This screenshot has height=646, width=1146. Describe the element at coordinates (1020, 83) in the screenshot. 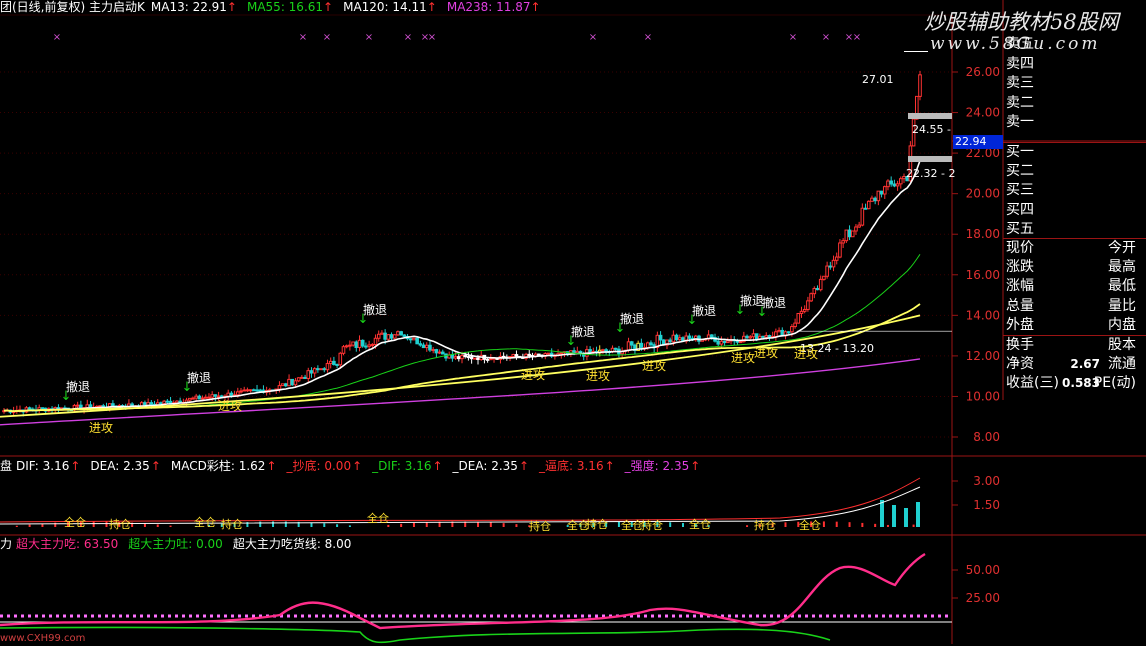

I see `orderbook-label: 卖三` at that location.